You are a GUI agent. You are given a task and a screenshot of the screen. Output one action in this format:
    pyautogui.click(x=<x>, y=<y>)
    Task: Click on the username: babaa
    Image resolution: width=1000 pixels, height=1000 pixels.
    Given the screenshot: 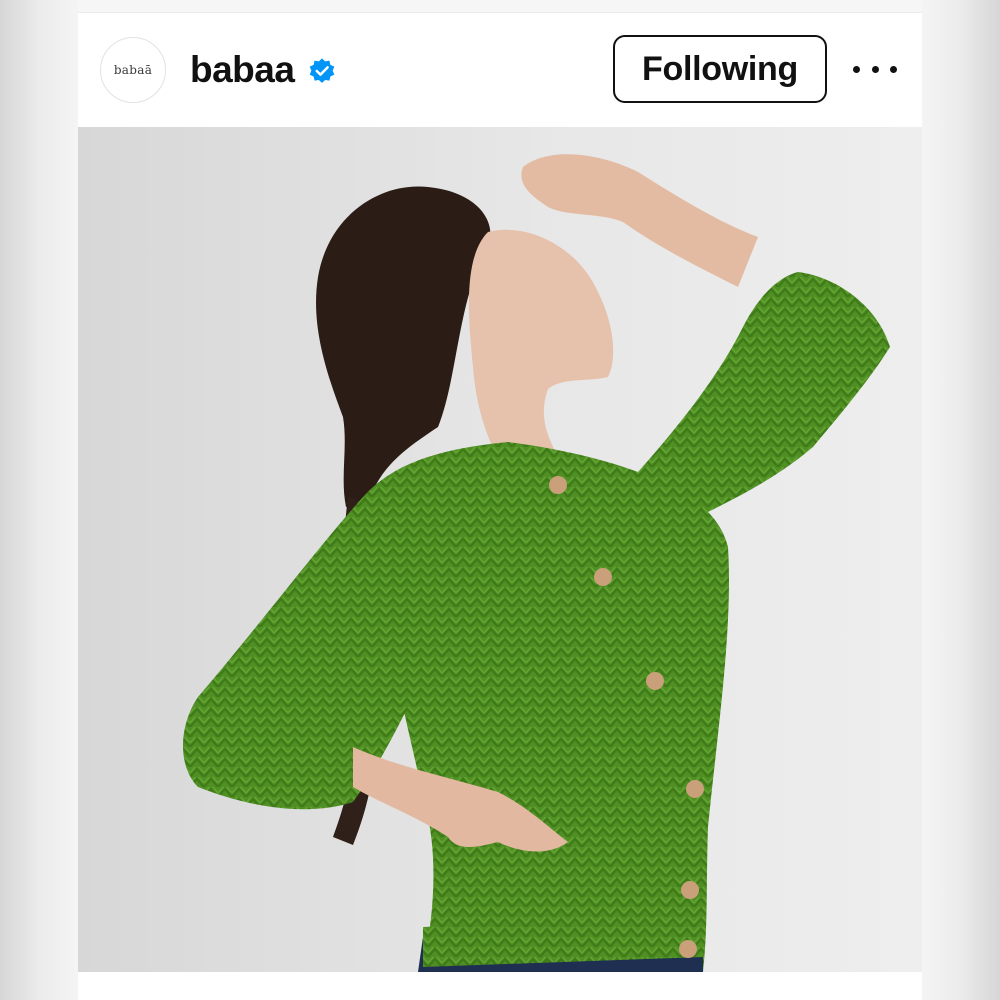 What is the action you would take?
    pyautogui.click(x=242, y=70)
    